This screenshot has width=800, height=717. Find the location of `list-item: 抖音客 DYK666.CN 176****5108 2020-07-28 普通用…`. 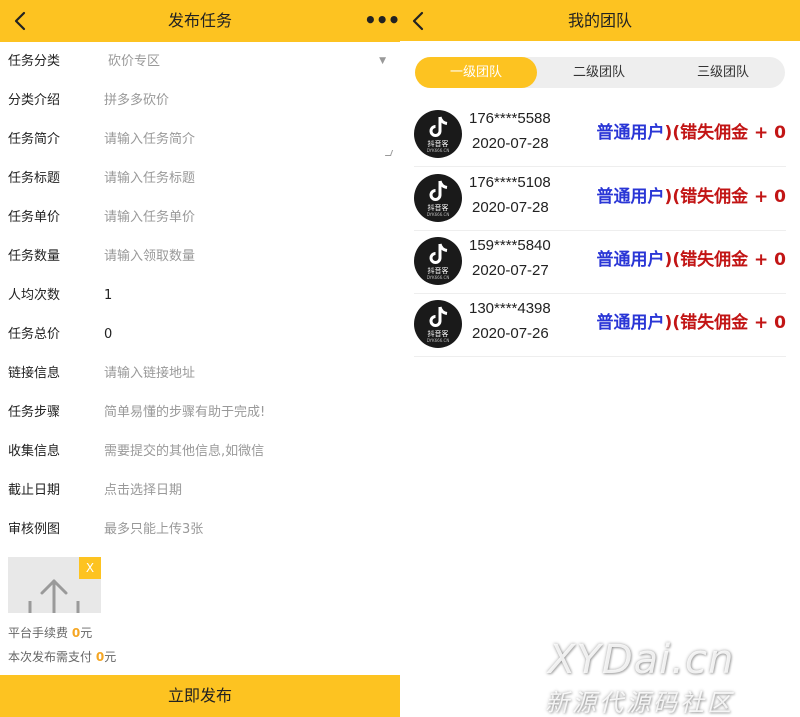

list-item: 抖音客 DYK666.CN 176****5108 2020-07-28 普通用… is located at coordinates (600, 199).